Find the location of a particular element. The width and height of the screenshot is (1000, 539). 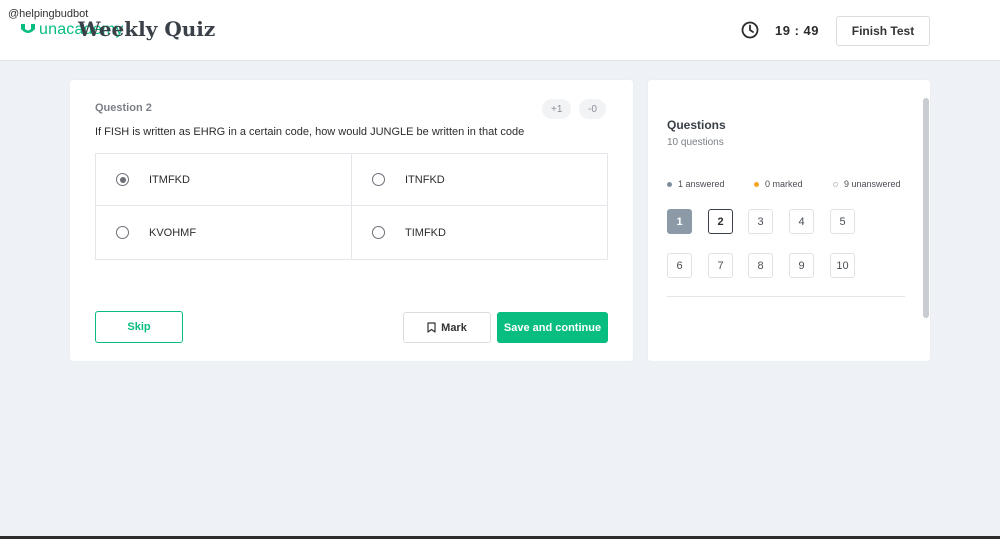

mark-button: Mark is located at coordinates (447, 327).